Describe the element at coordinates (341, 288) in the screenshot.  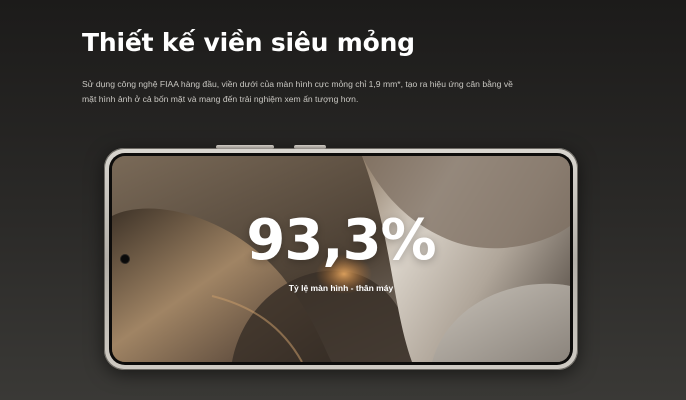
I see `screen-ratio-caption: Tỷ lệ màn hình - thân máy` at that location.